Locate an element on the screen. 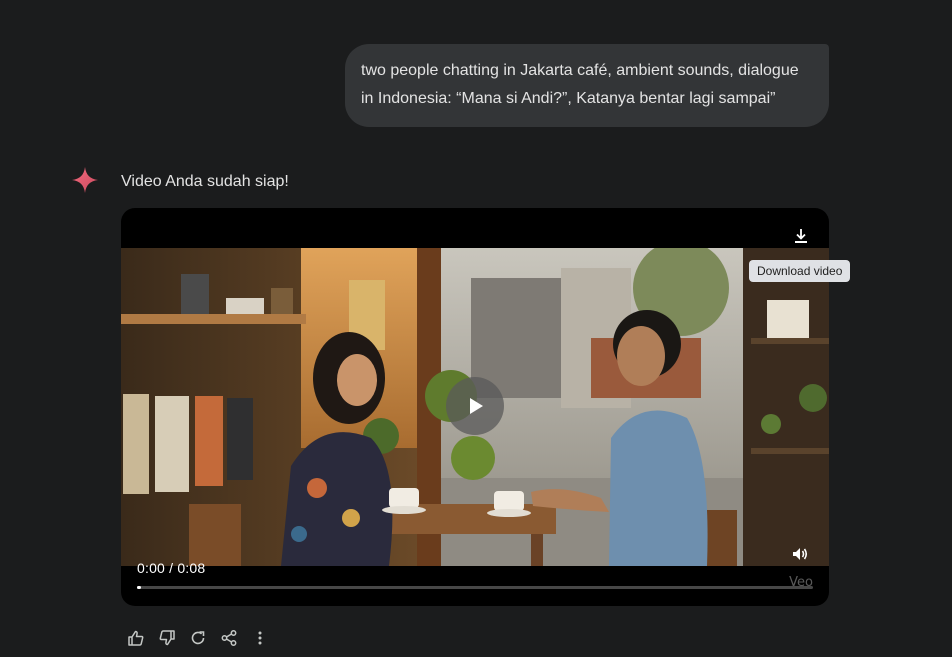  regenerate-icon is located at coordinates (198, 638).